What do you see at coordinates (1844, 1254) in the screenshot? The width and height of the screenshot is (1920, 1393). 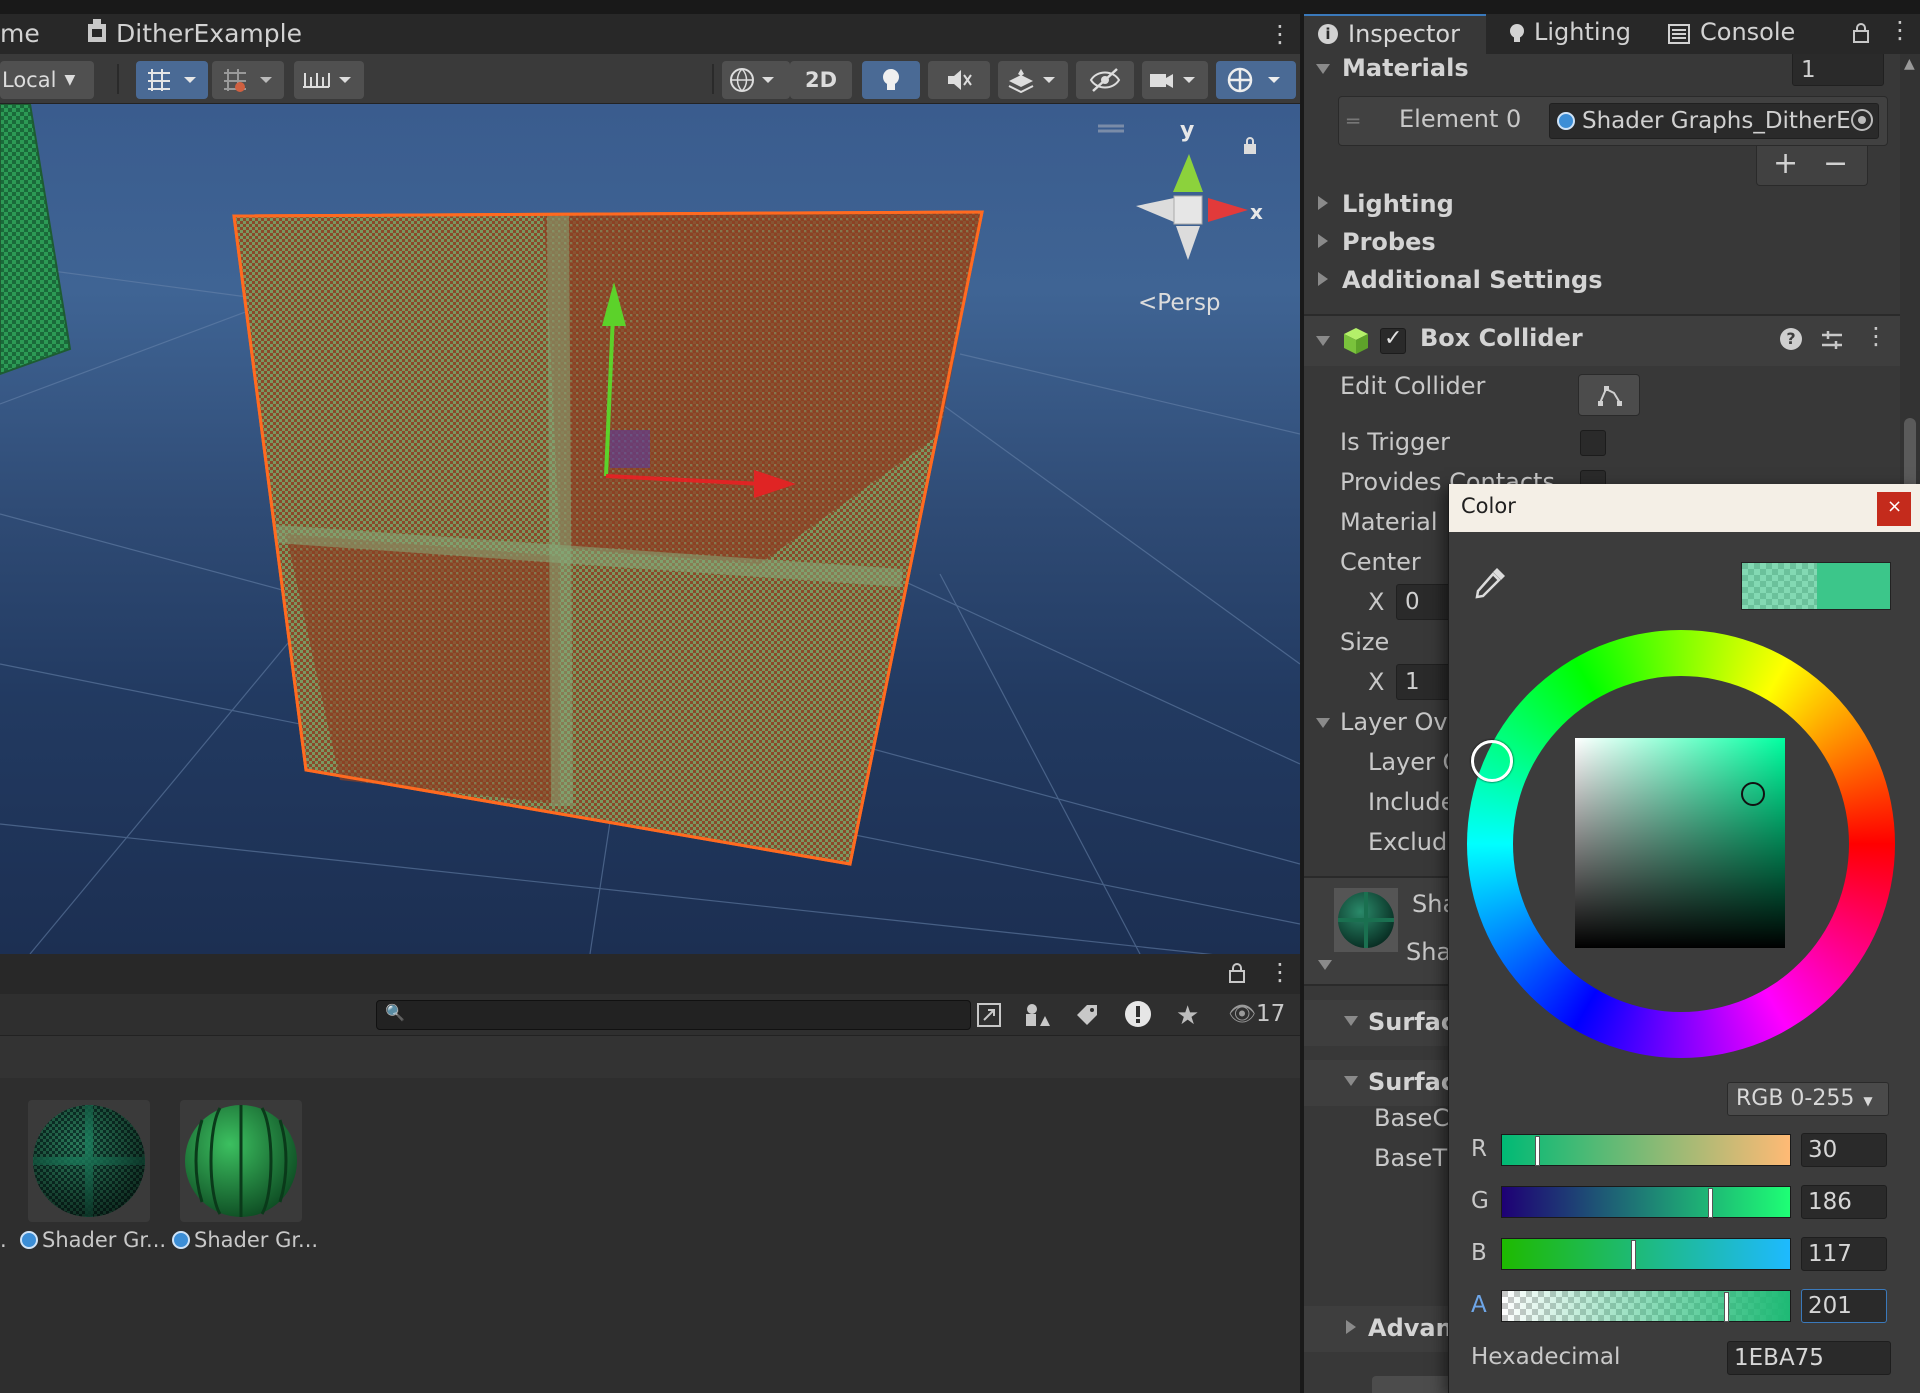 I see `b-field: 117` at bounding box center [1844, 1254].